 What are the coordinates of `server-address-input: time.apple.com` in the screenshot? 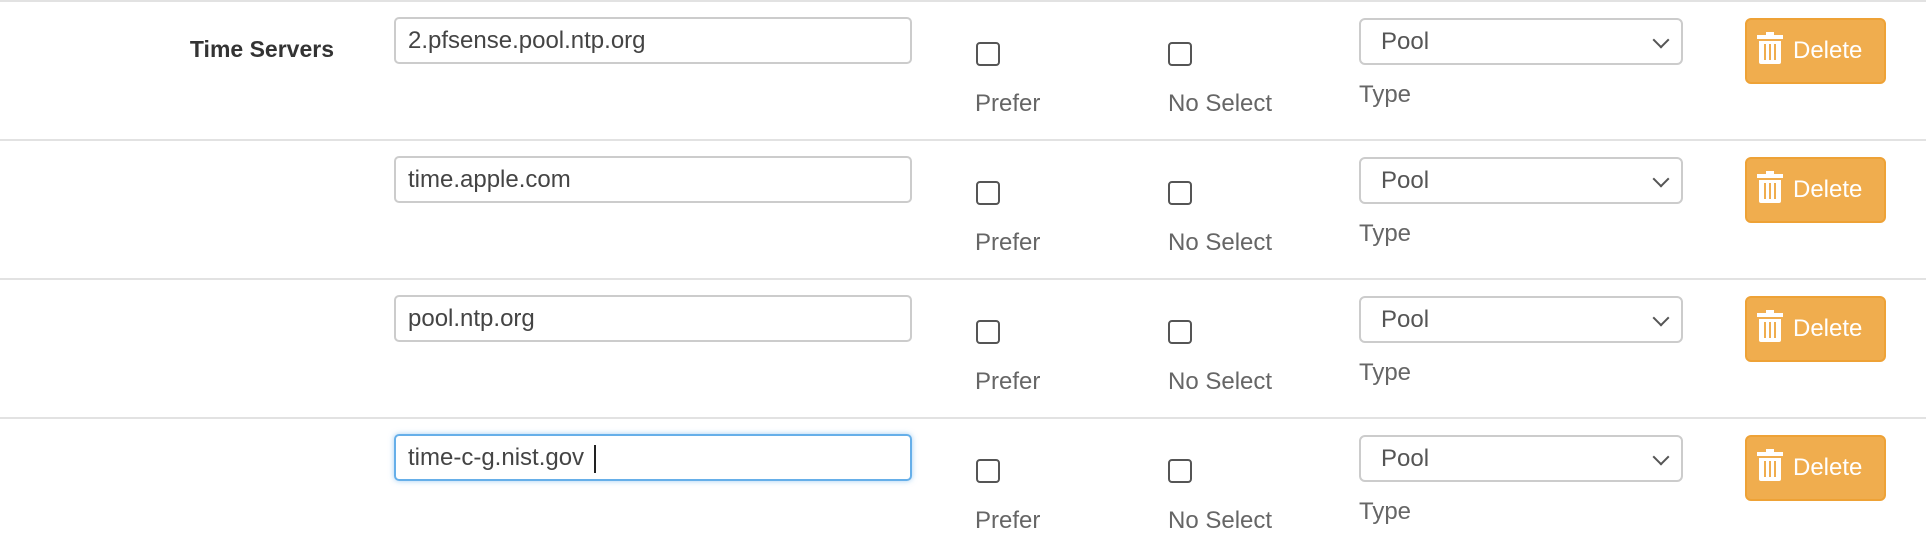 It's located at (653, 179).